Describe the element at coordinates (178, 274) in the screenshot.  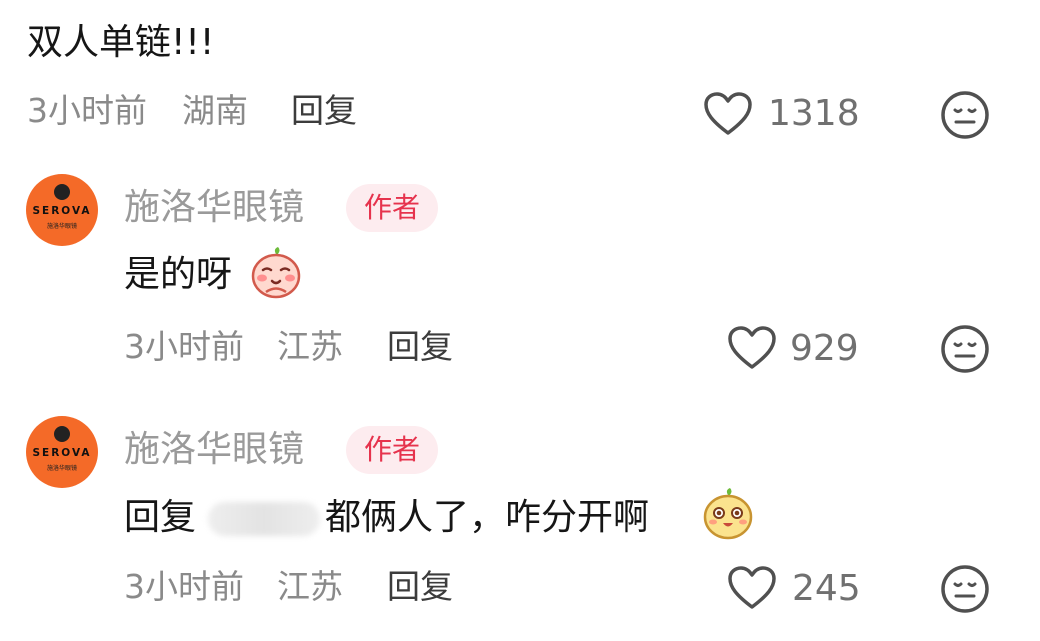
I see `reply-text: 是的呀` at that location.